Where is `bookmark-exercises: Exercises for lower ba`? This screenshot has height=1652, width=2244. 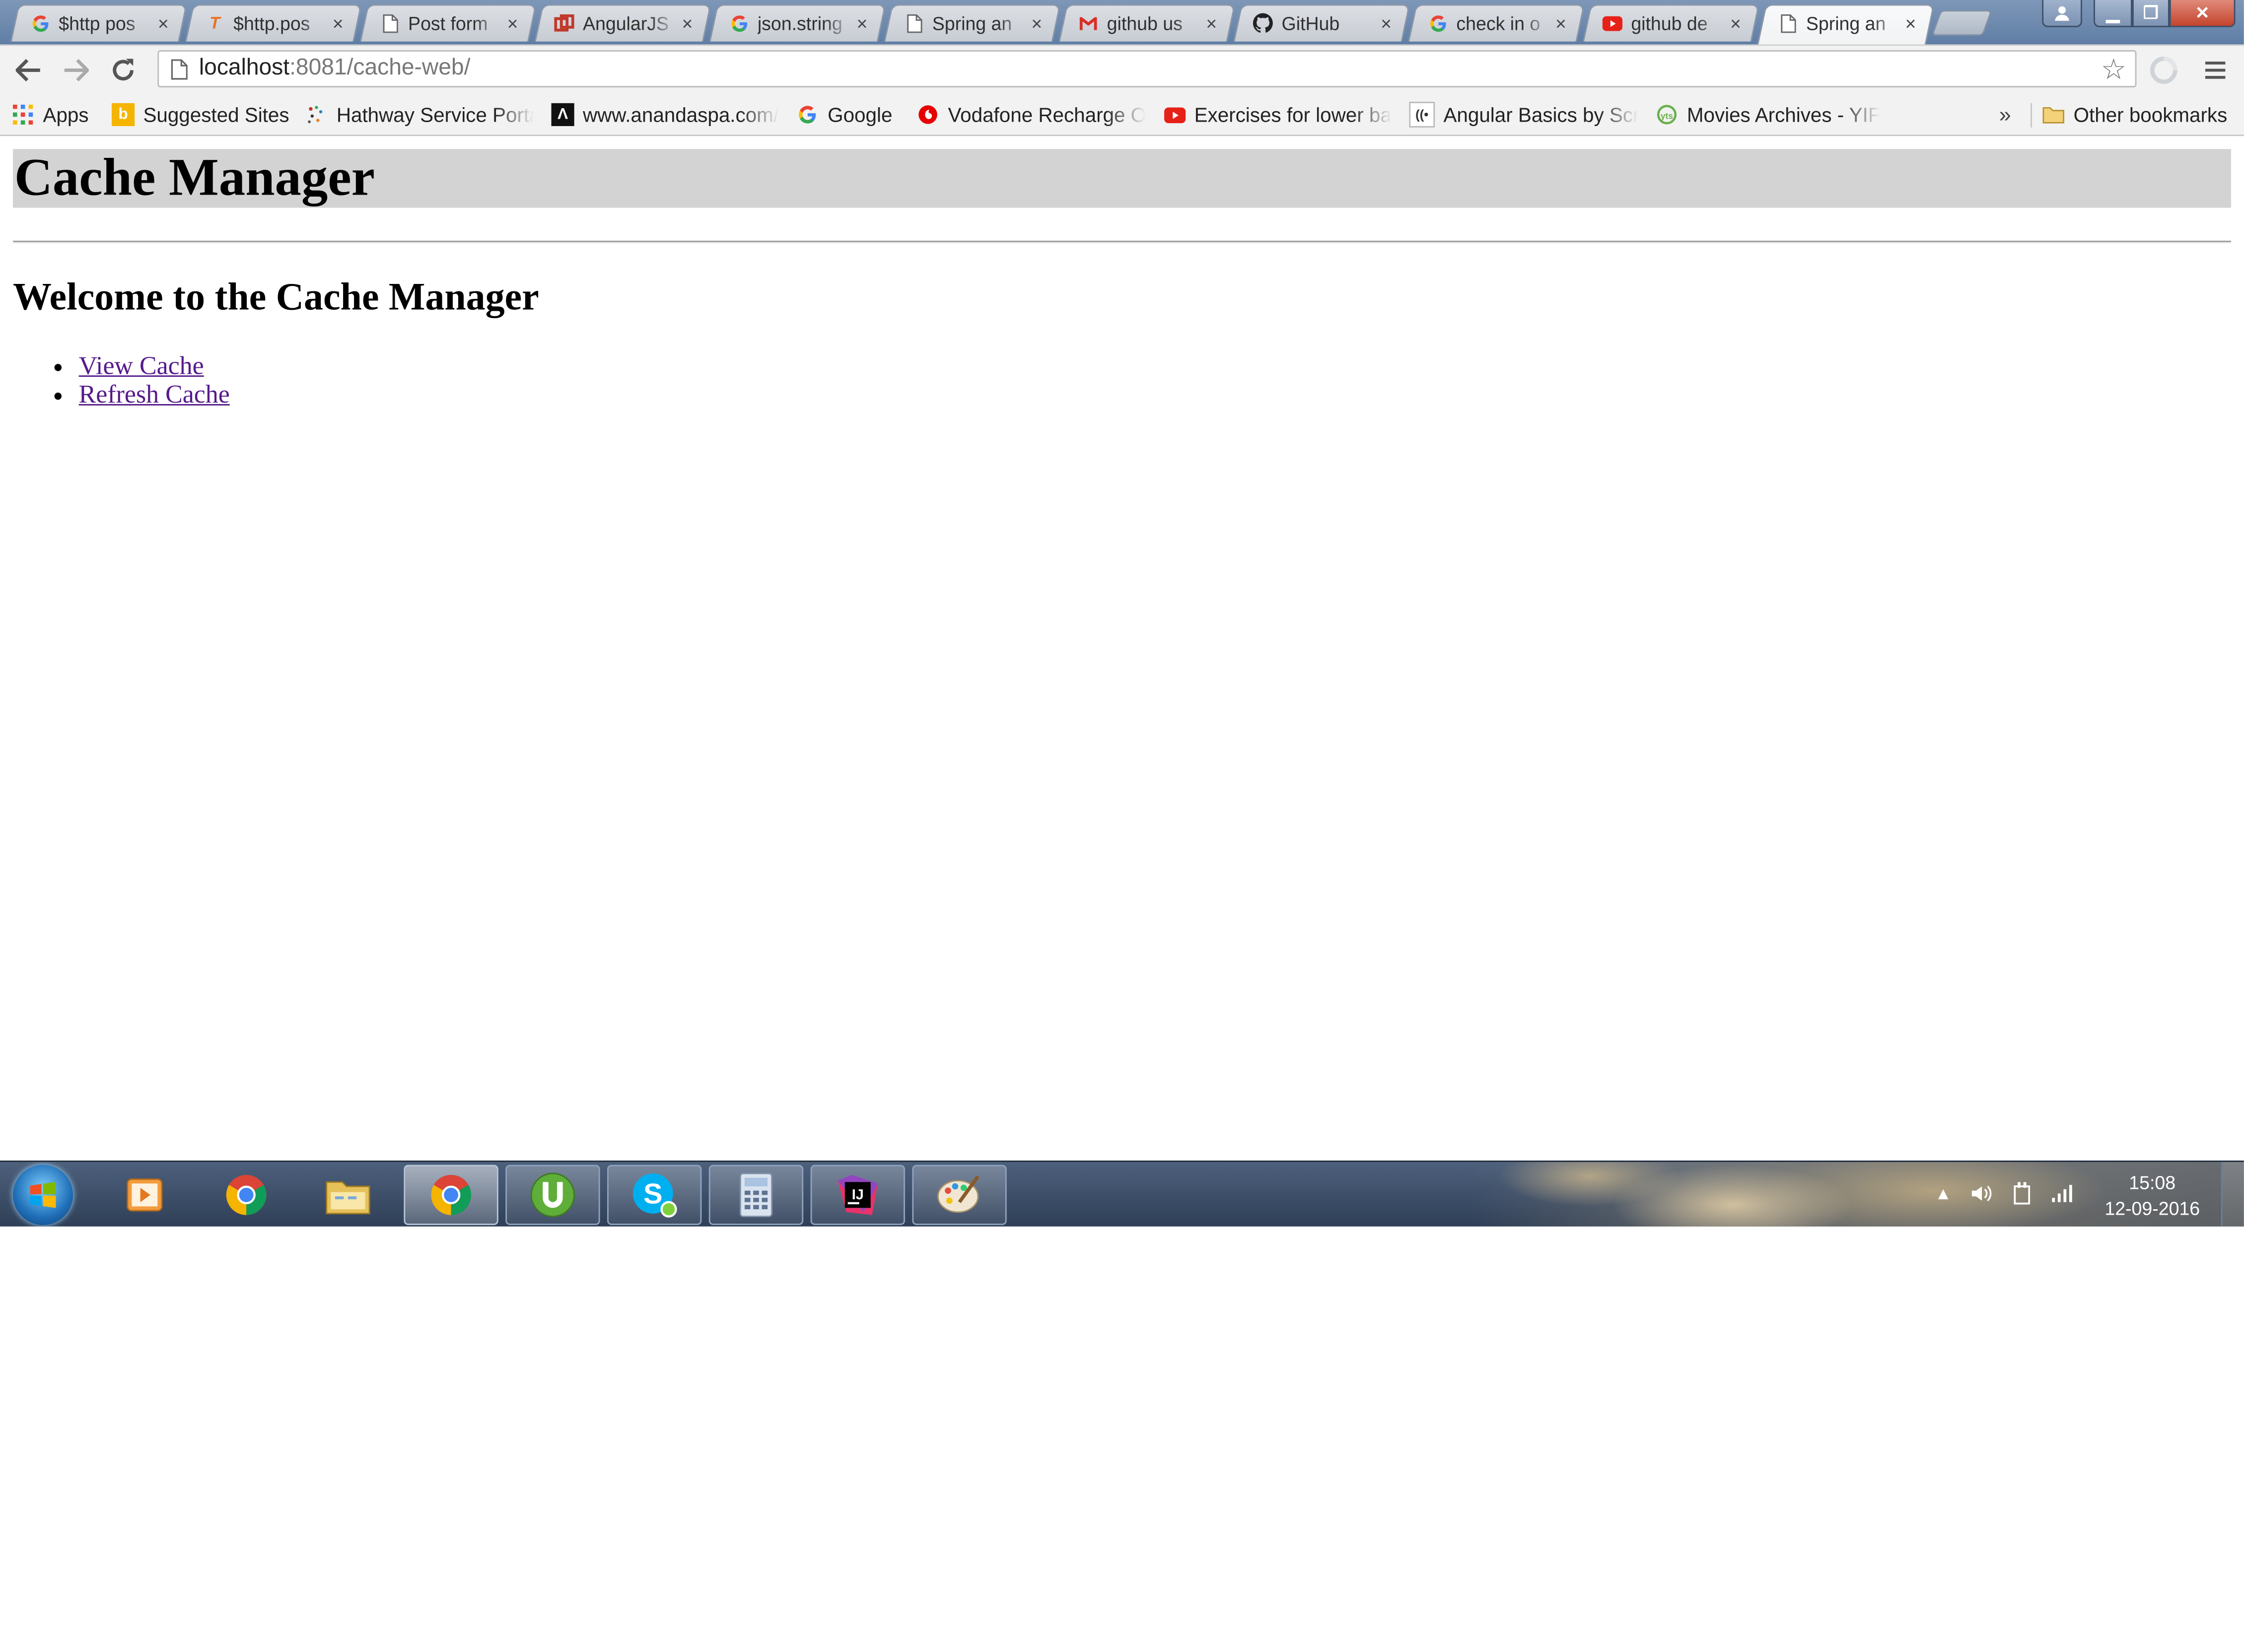 bookmark-exercises: Exercises for lower ba is located at coordinates (1277, 115).